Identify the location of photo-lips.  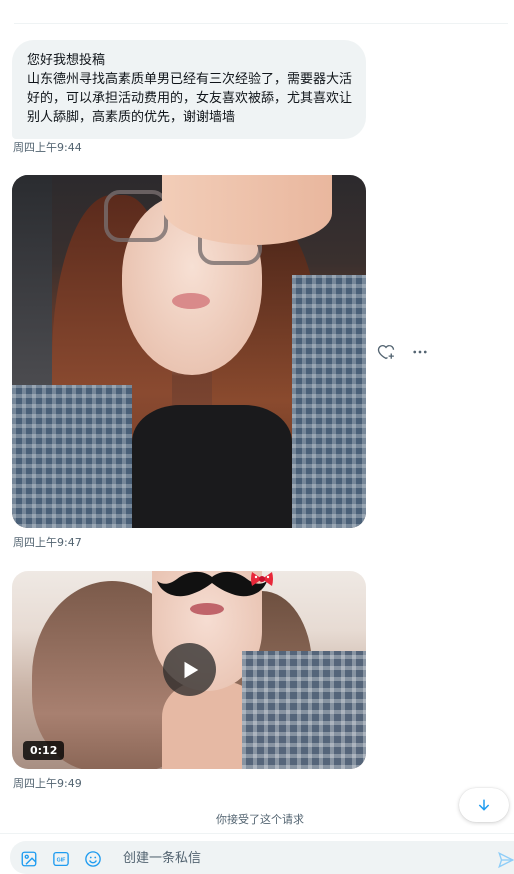
(191, 301).